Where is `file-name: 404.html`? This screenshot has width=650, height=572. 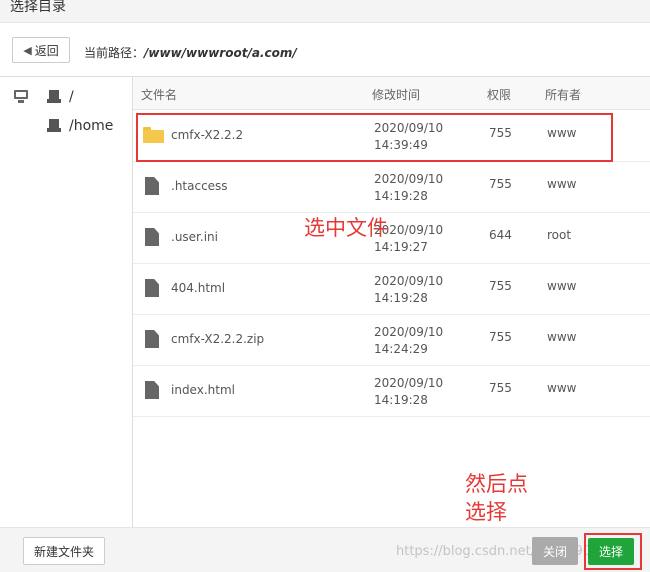 file-name: 404.html is located at coordinates (198, 288).